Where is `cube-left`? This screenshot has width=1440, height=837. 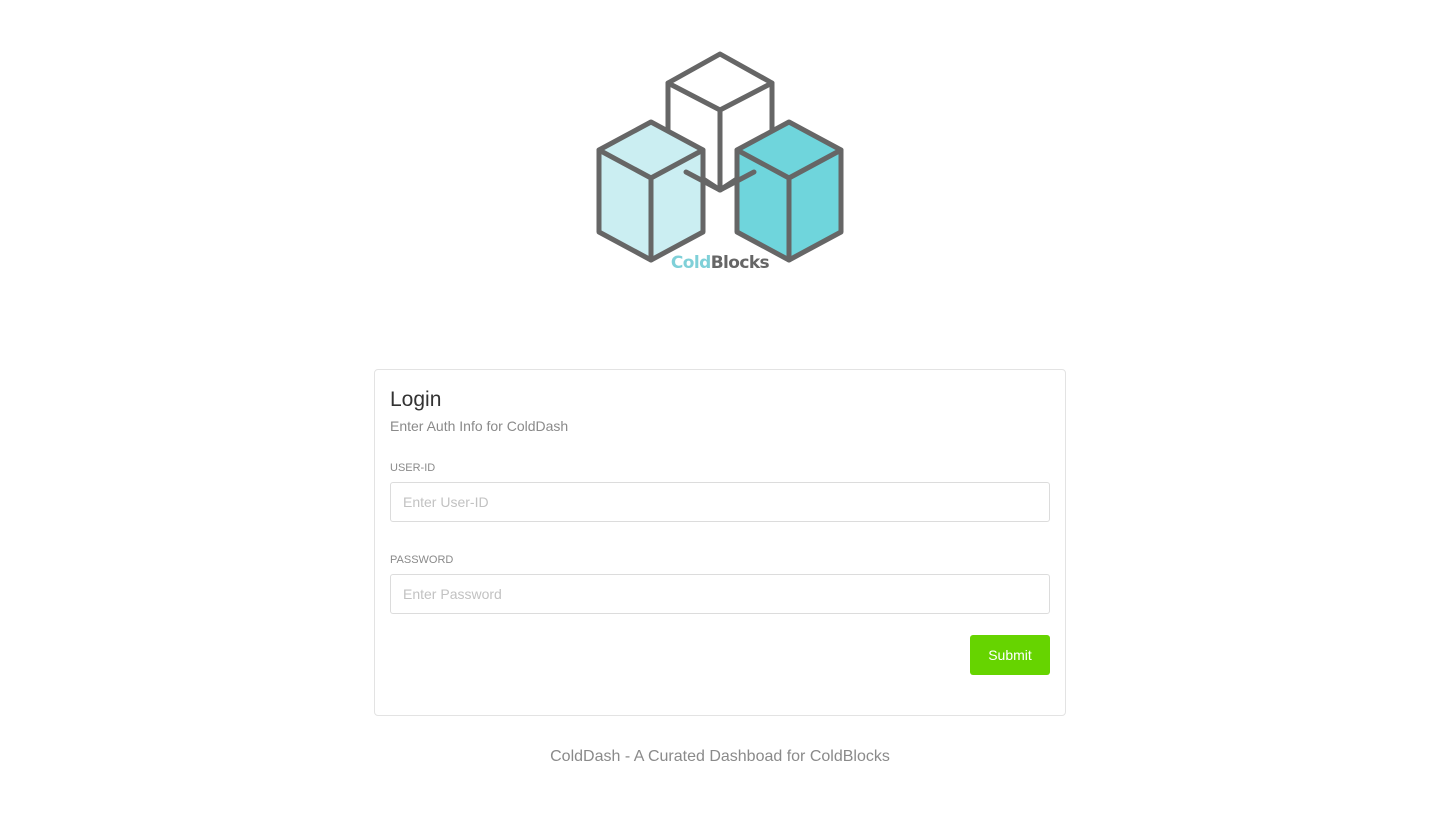
cube-left is located at coordinates (651, 191).